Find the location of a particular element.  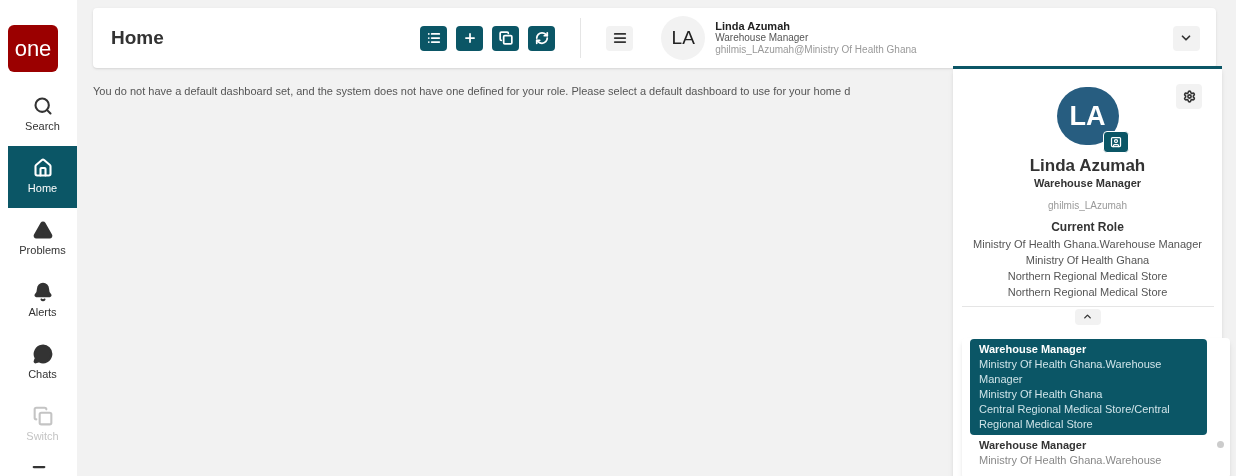

house-icon is located at coordinates (42, 167).